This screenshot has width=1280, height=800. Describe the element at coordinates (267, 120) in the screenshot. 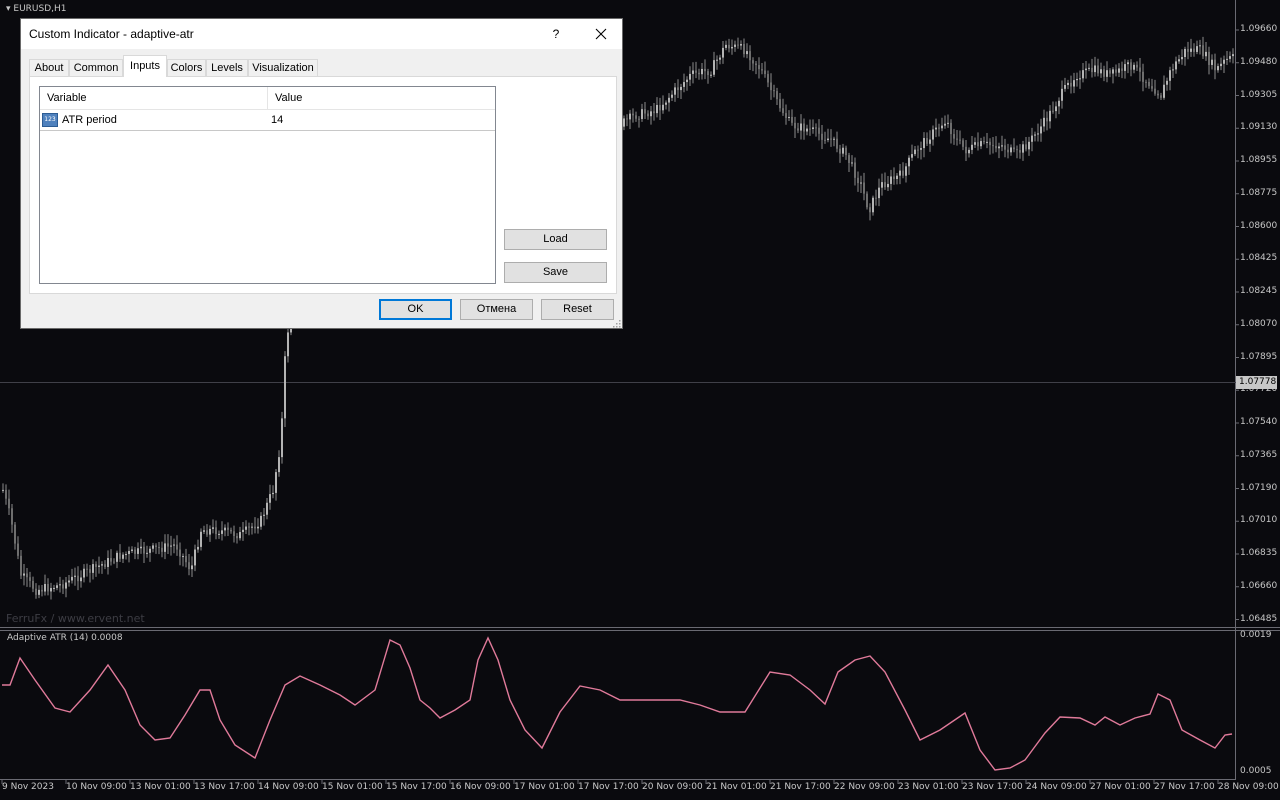

I see `table-row: 123 ATR period 14` at that location.